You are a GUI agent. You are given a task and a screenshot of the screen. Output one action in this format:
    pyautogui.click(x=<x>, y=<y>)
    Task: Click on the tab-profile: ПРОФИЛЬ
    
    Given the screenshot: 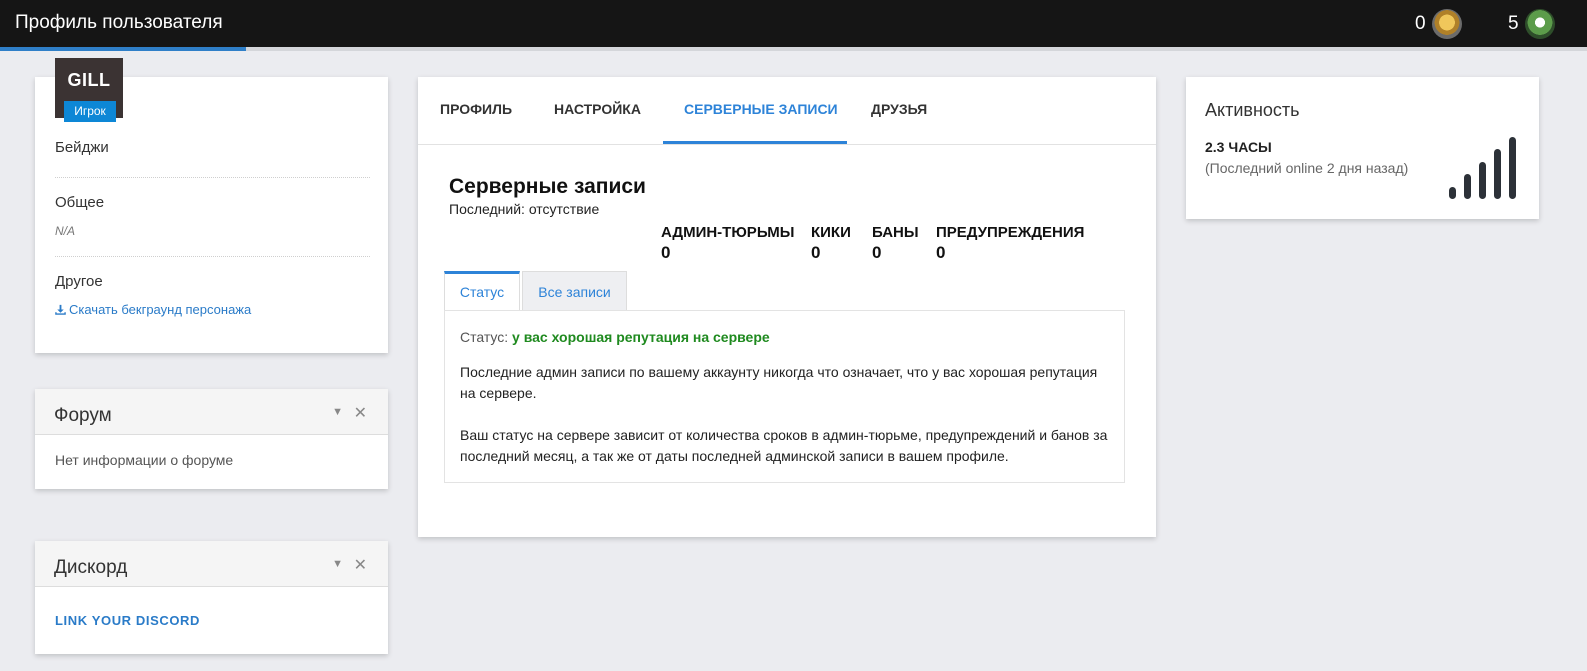 What is the action you would take?
    pyautogui.click(x=476, y=109)
    